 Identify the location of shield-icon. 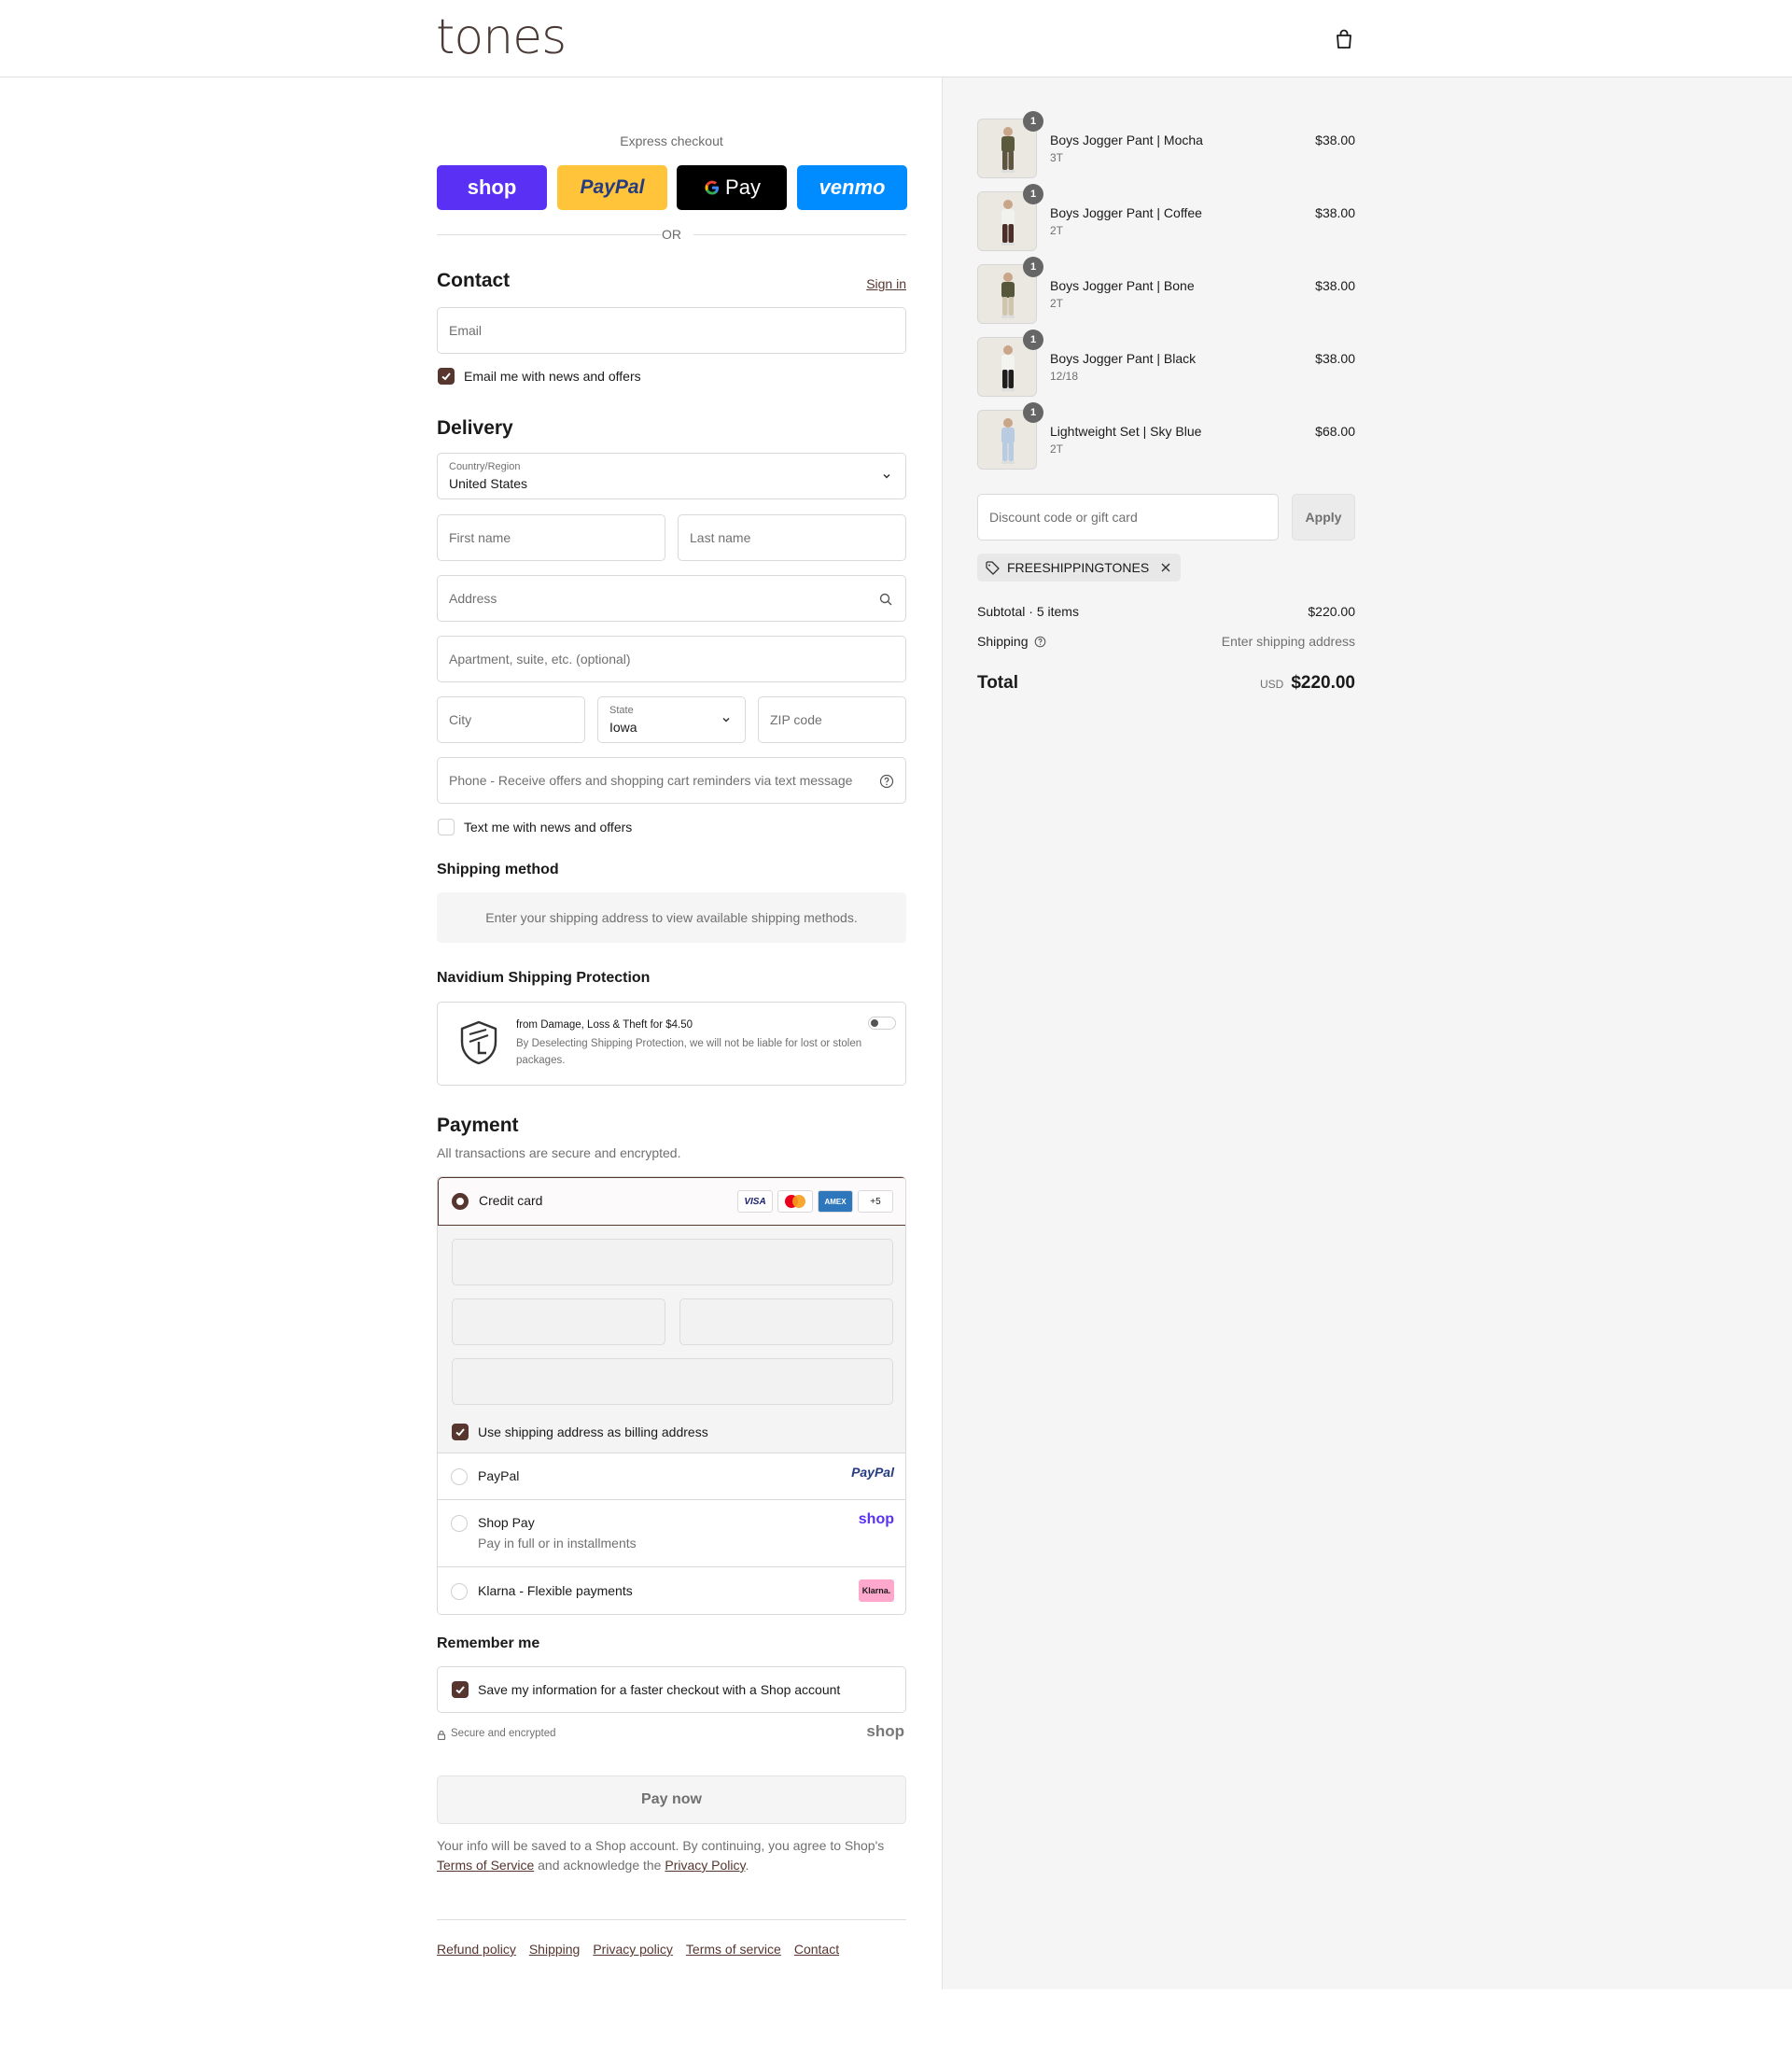
(478, 1043).